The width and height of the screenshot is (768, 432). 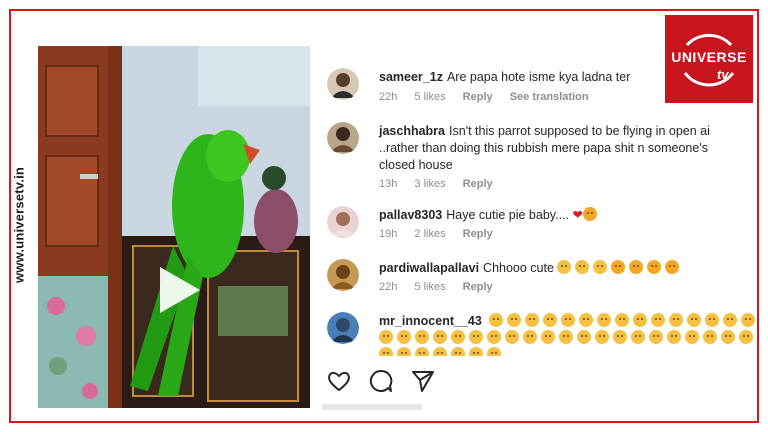 I want to click on universe-tv-logo: UNIVERSE tv, so click(x=709, y=59).